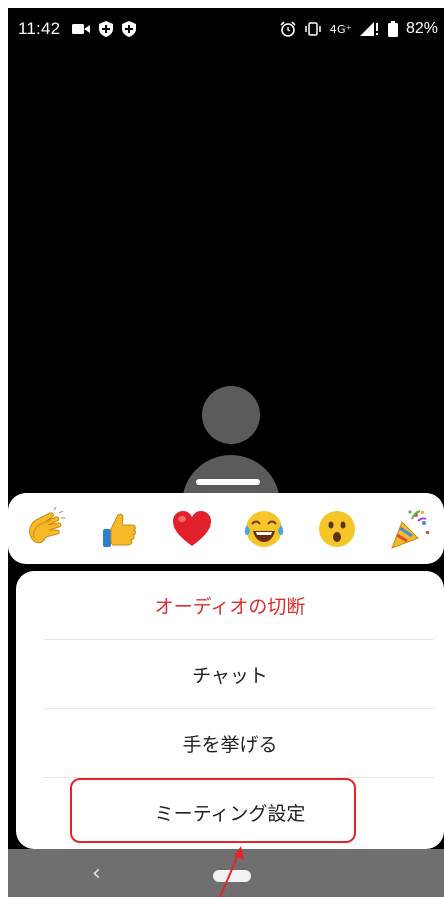  I want to click on reaction-clap-button, so click(46, 529).